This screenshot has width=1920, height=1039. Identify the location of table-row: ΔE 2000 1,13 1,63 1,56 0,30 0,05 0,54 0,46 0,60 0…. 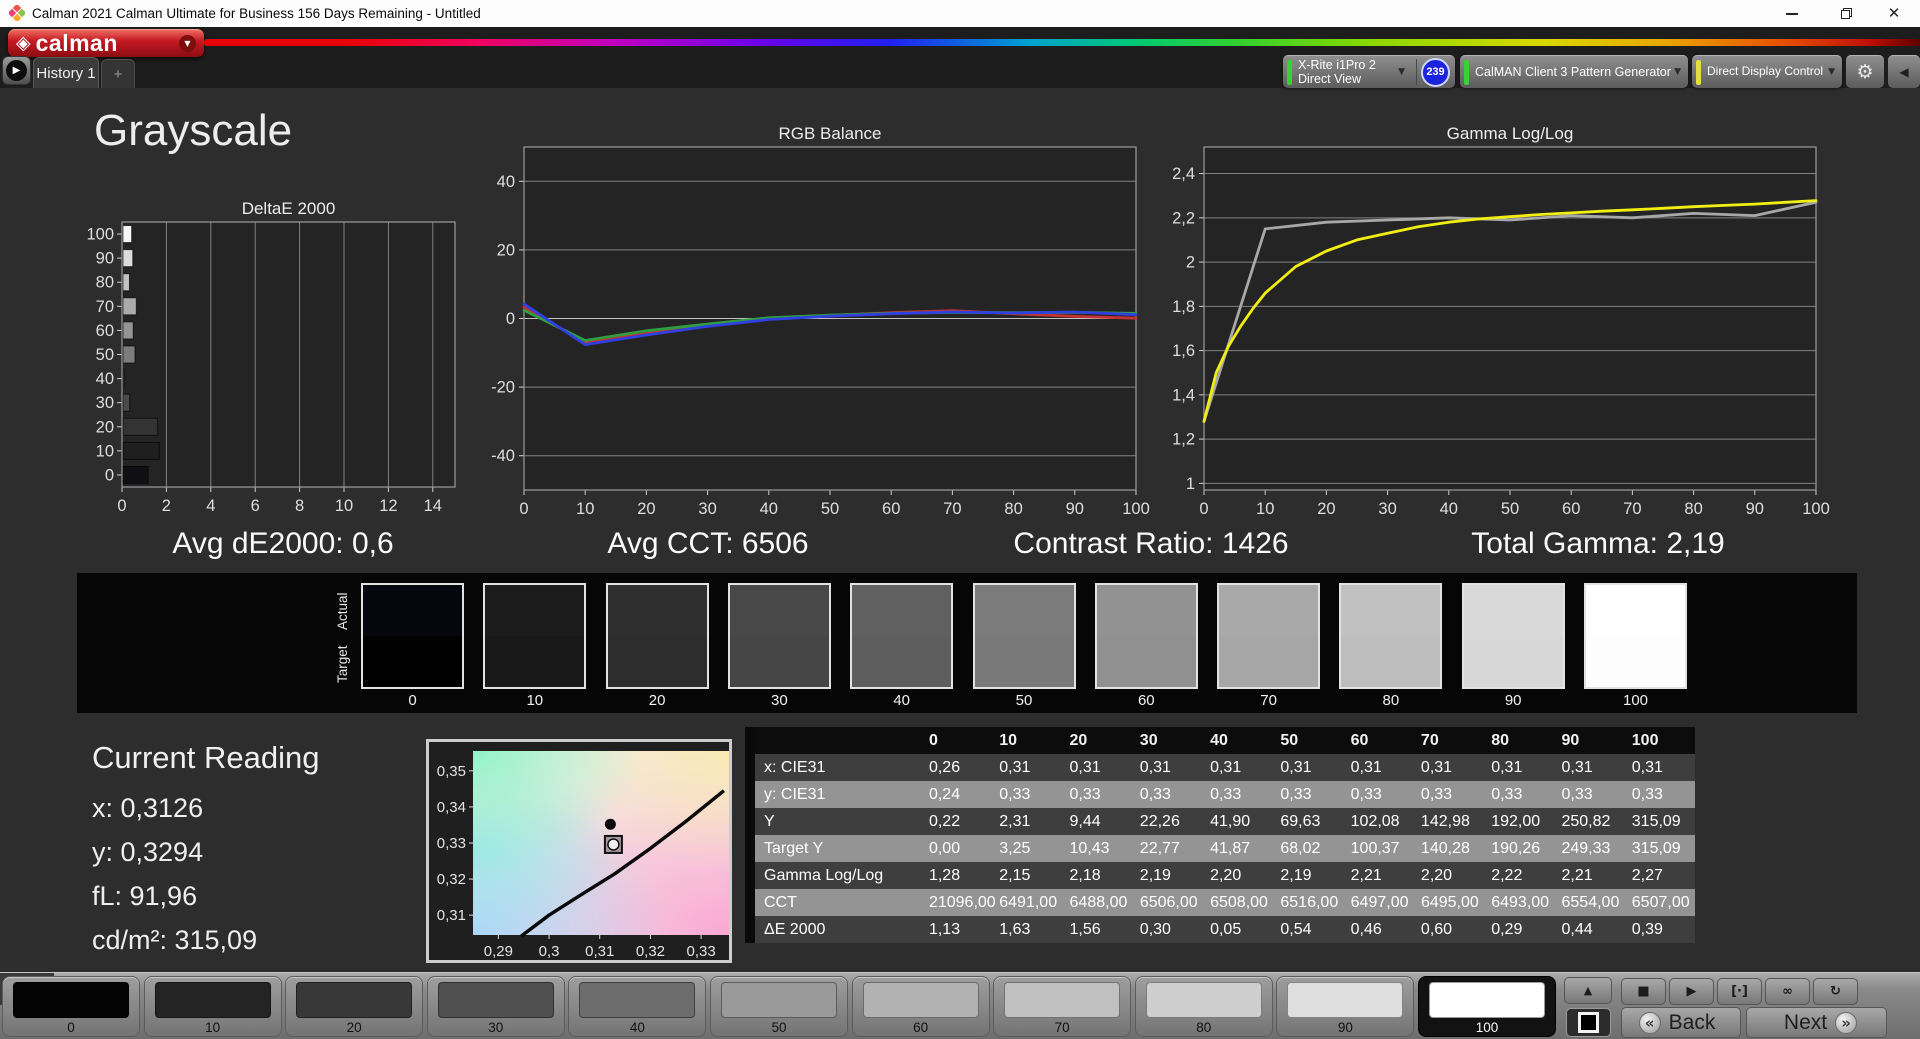
(1225, 929).